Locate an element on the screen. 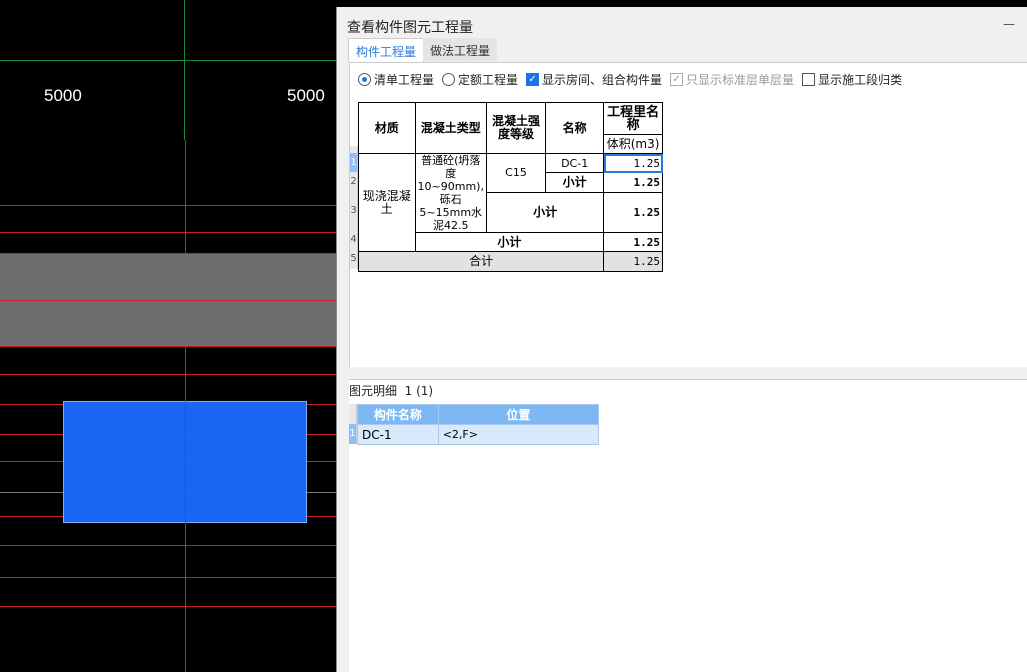 Image resolution: width=1027 pixels, height=672 pixels. tab-component-quantity: 构件工程量 is located at coordinates (386, 50).